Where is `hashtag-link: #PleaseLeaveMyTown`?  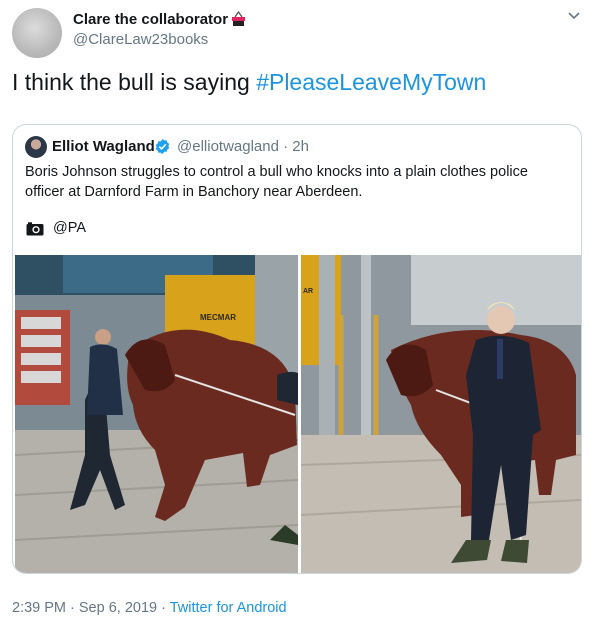
hashtag-link: #PleaseLeaveMyTown is located at coordinates (371, 82).